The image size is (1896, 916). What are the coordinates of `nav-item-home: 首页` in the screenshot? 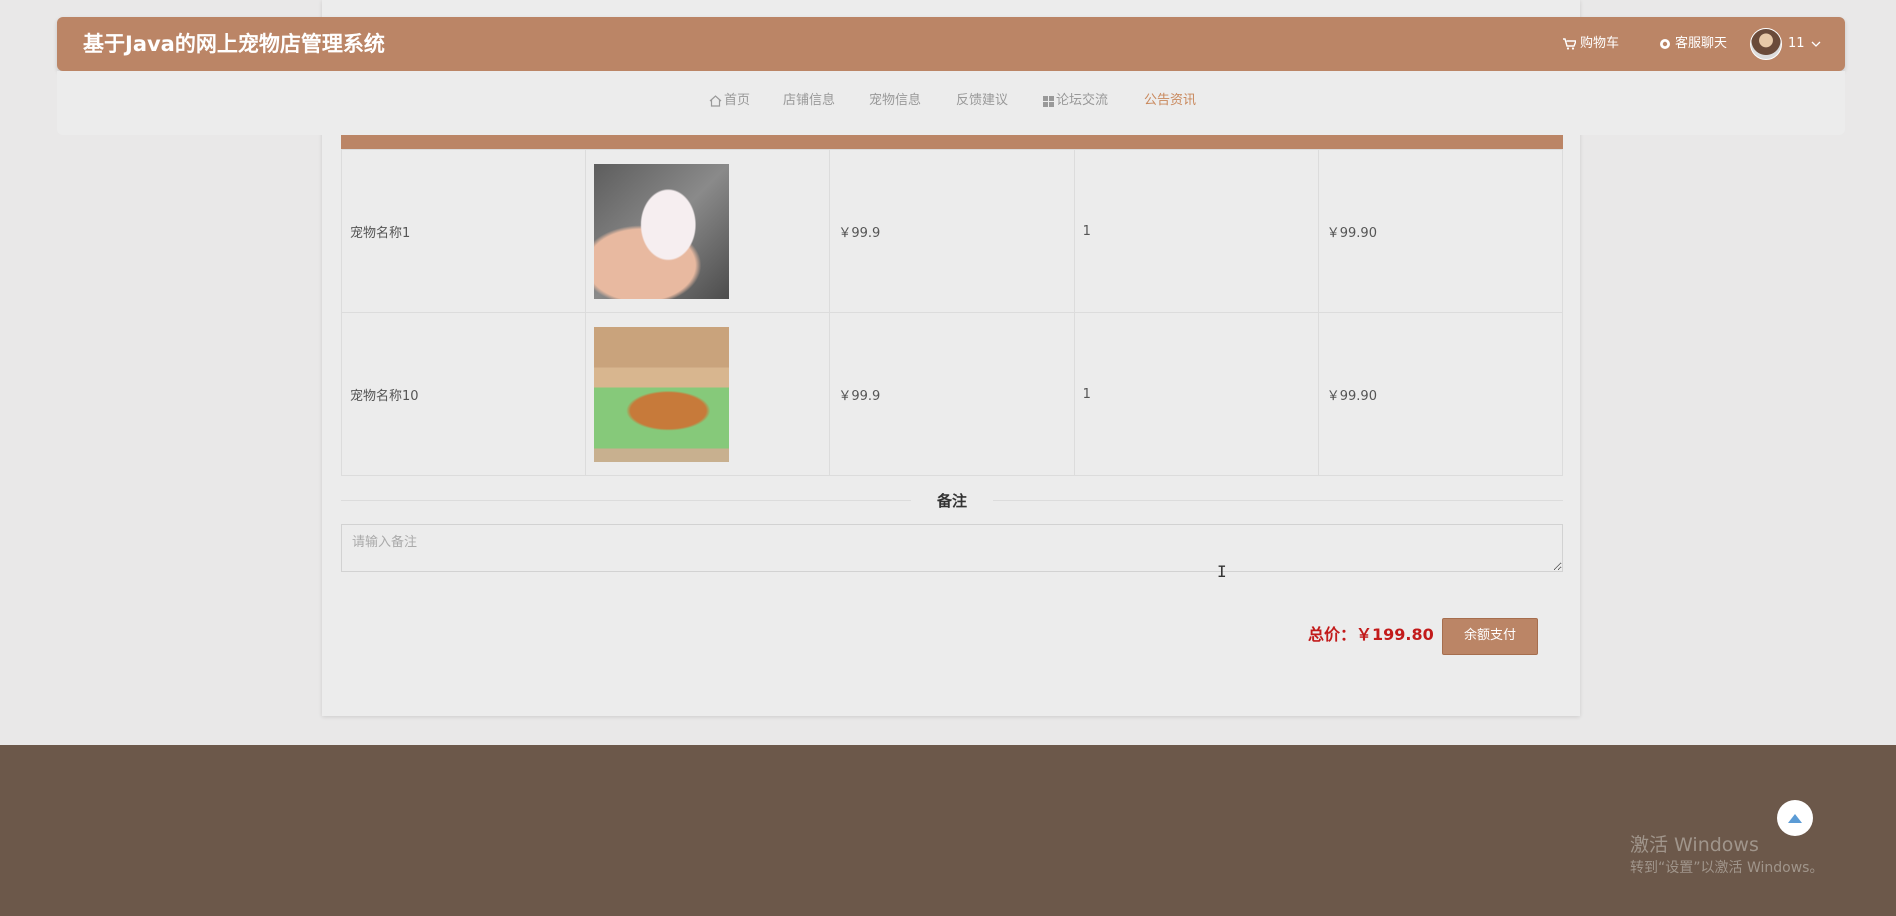 It's located at (729, 101).